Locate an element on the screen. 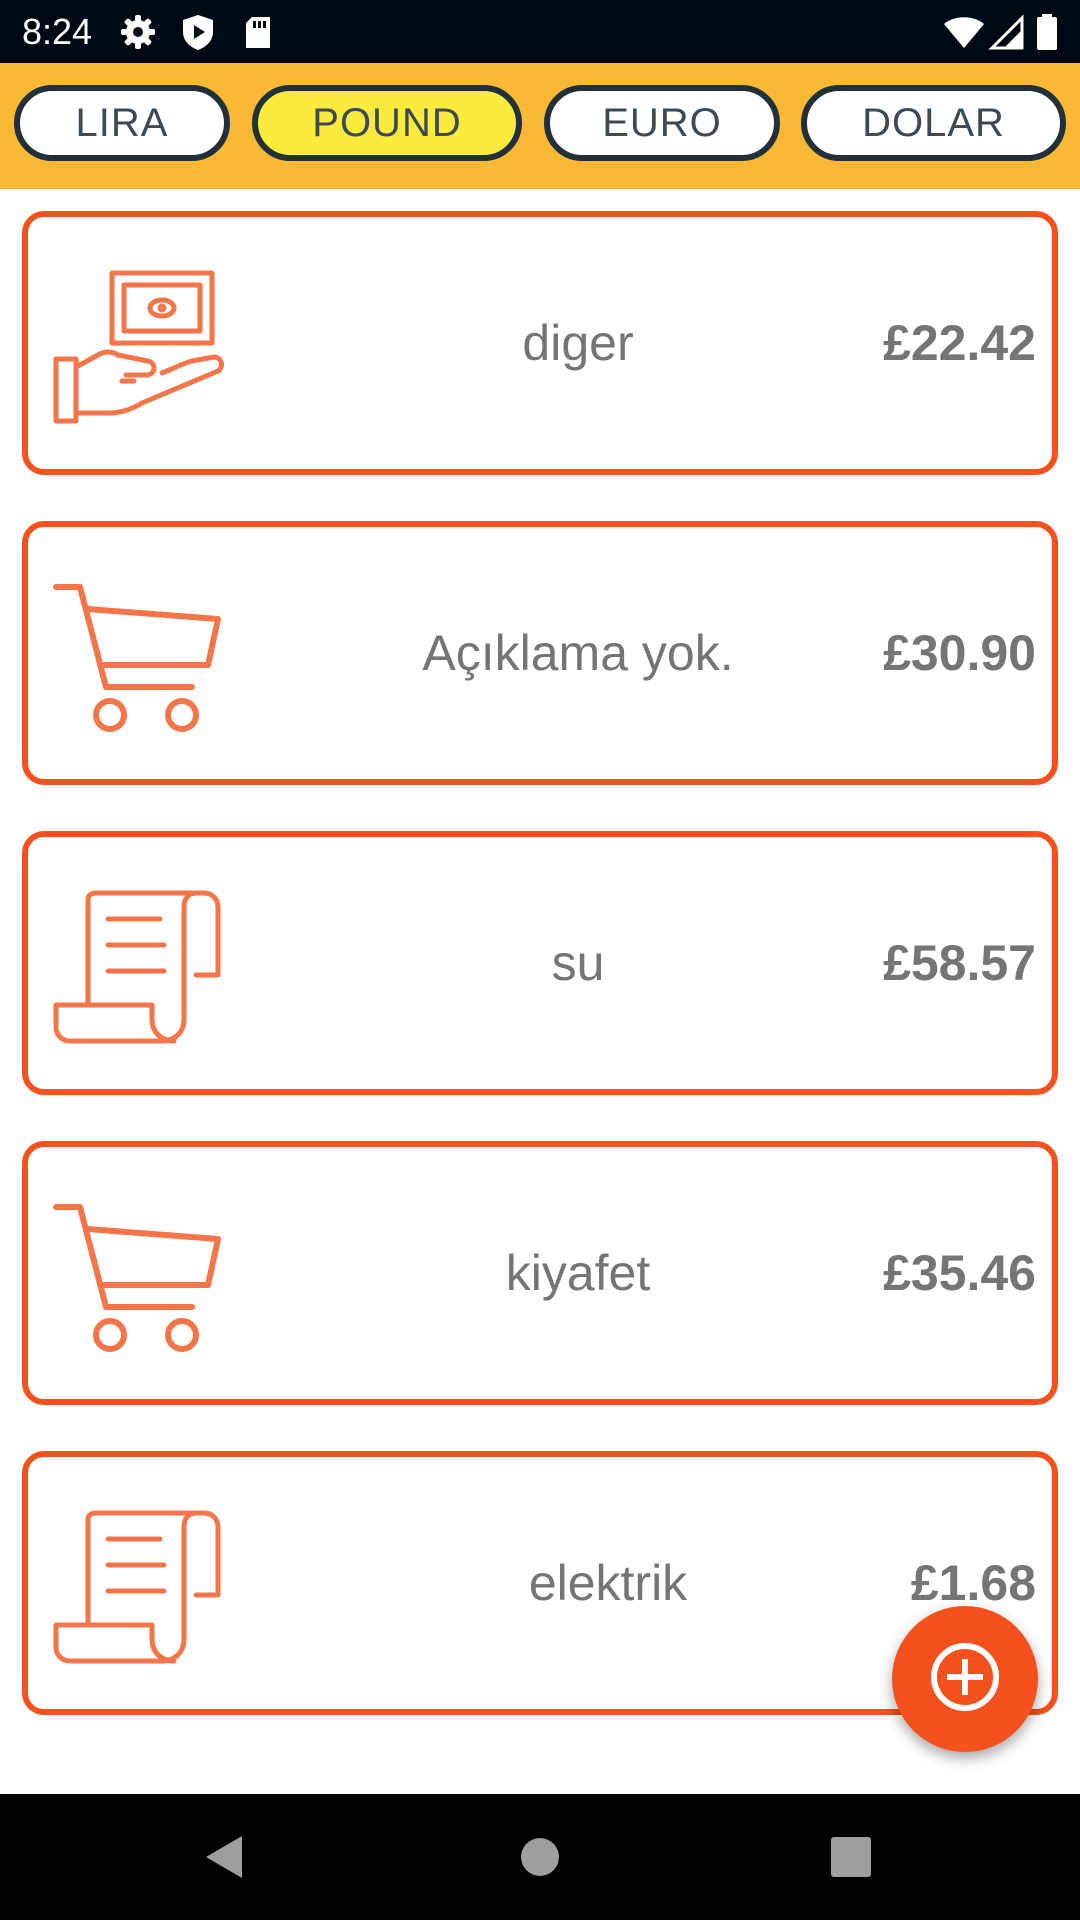  recents-icon is located at coordinates (851, 1857).